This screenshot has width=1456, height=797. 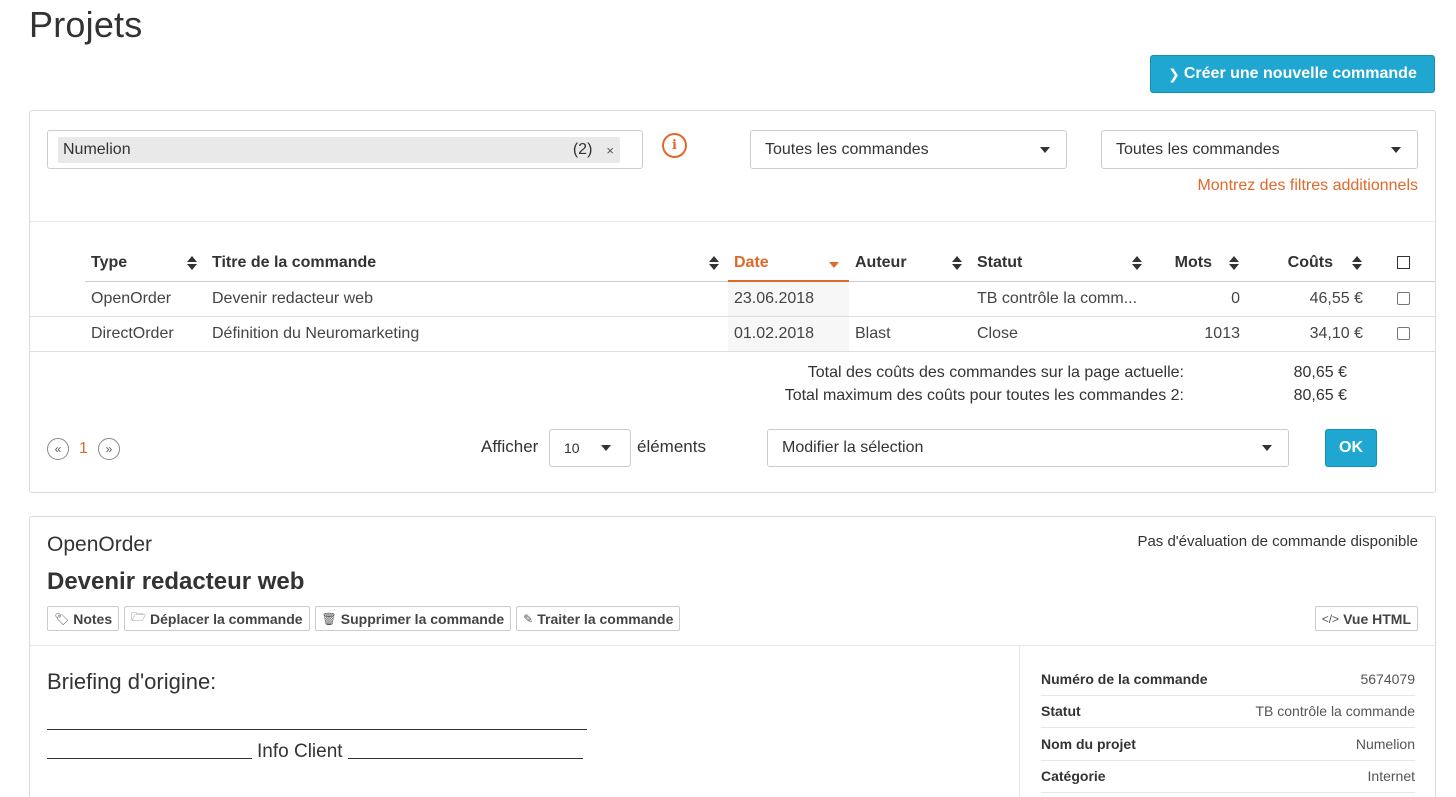 What do you see at coordinates (910, 299) in the screenshot?
I see `cell-author` at bounding box center [910, 299].